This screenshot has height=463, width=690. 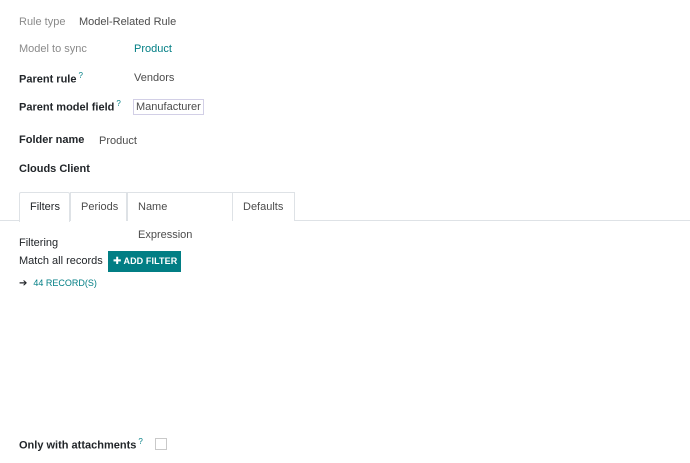 I want to click on clouds-client-label: Clouds Client, so click(x=54, y=169).